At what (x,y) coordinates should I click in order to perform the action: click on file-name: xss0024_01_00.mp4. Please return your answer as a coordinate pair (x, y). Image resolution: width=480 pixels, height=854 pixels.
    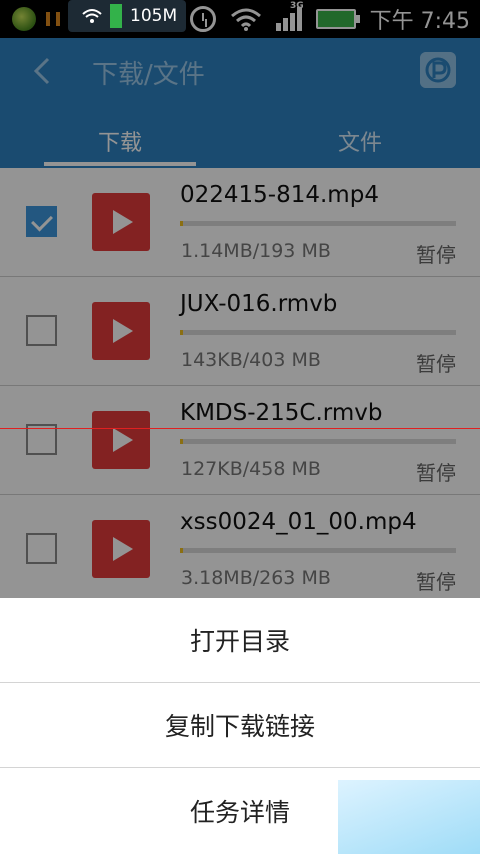
    Looking at the image, I should click on (298, 522).